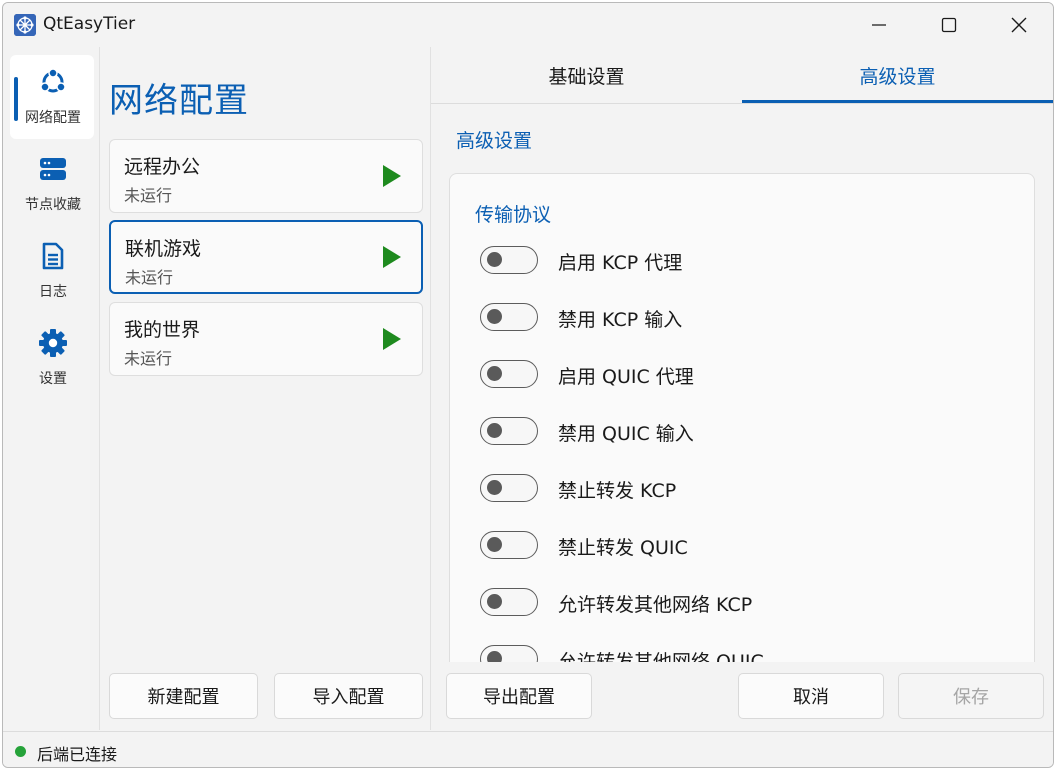 This screenshot has height=770, width=1056. What do you see at coordinates (897, 101) in the screenshot?
I see `tab-indicator` at bounding box center [897, 101].